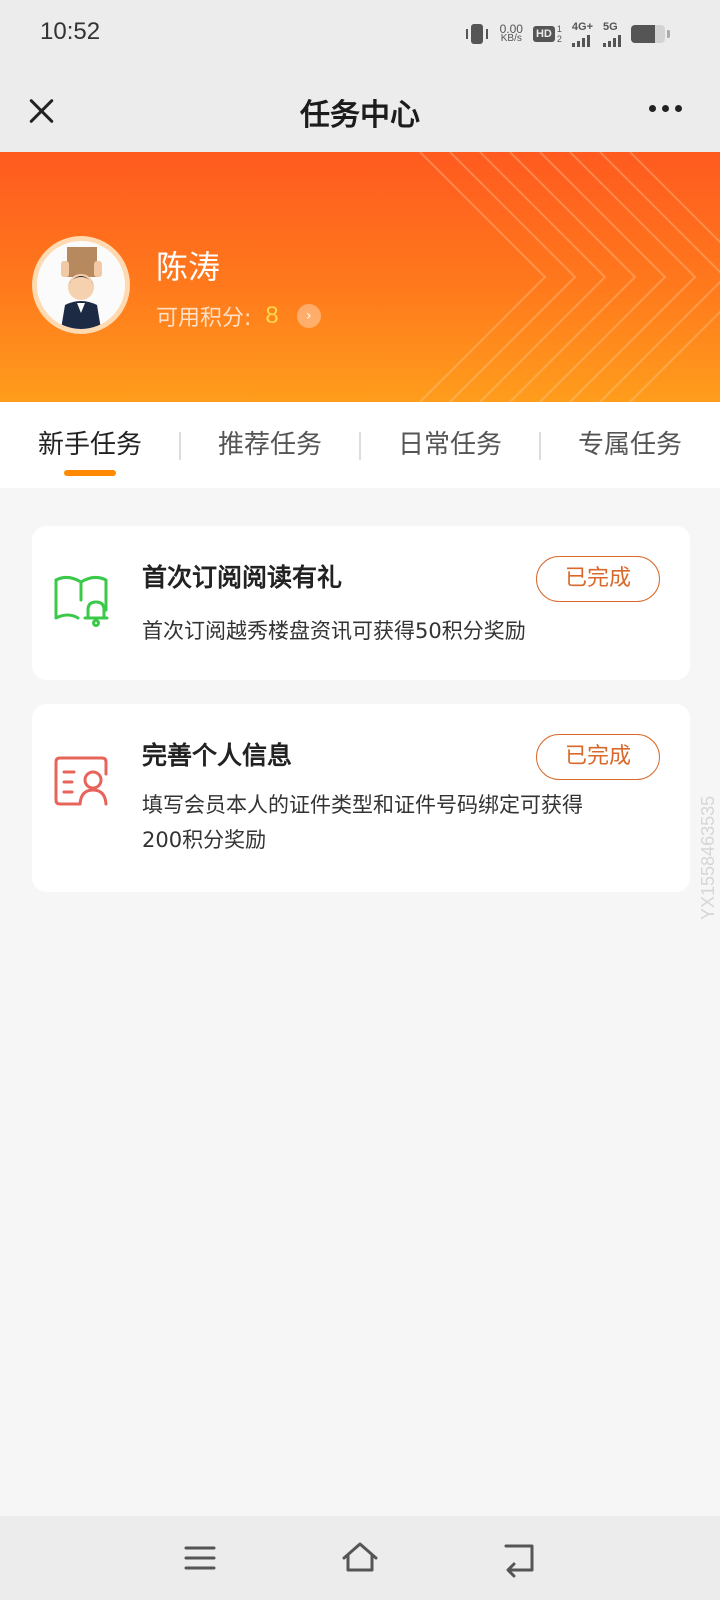  What do you see at coordinates (361, 603) in the screenshot?
I see `task-card: 首次订阅阅读有礼 首次订阅越秀楼盘资讯可获得50积分奖励 已完成` at bounding box center [361, 603].